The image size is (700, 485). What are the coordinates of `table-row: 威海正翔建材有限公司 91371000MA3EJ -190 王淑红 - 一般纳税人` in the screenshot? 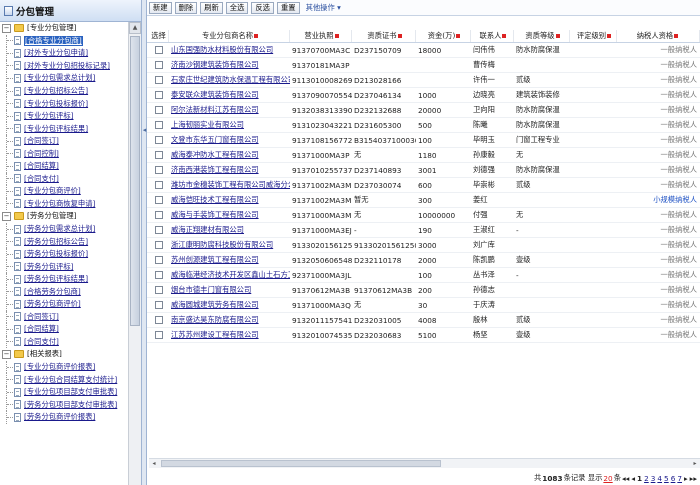 It's located at (423, 230).